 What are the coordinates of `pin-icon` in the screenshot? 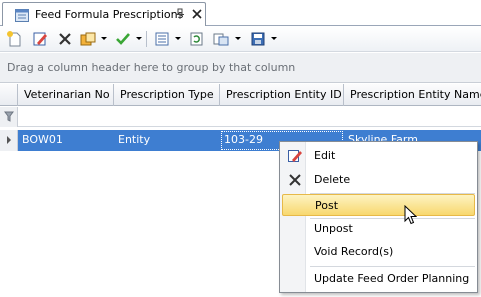 It's located at (180, 14).